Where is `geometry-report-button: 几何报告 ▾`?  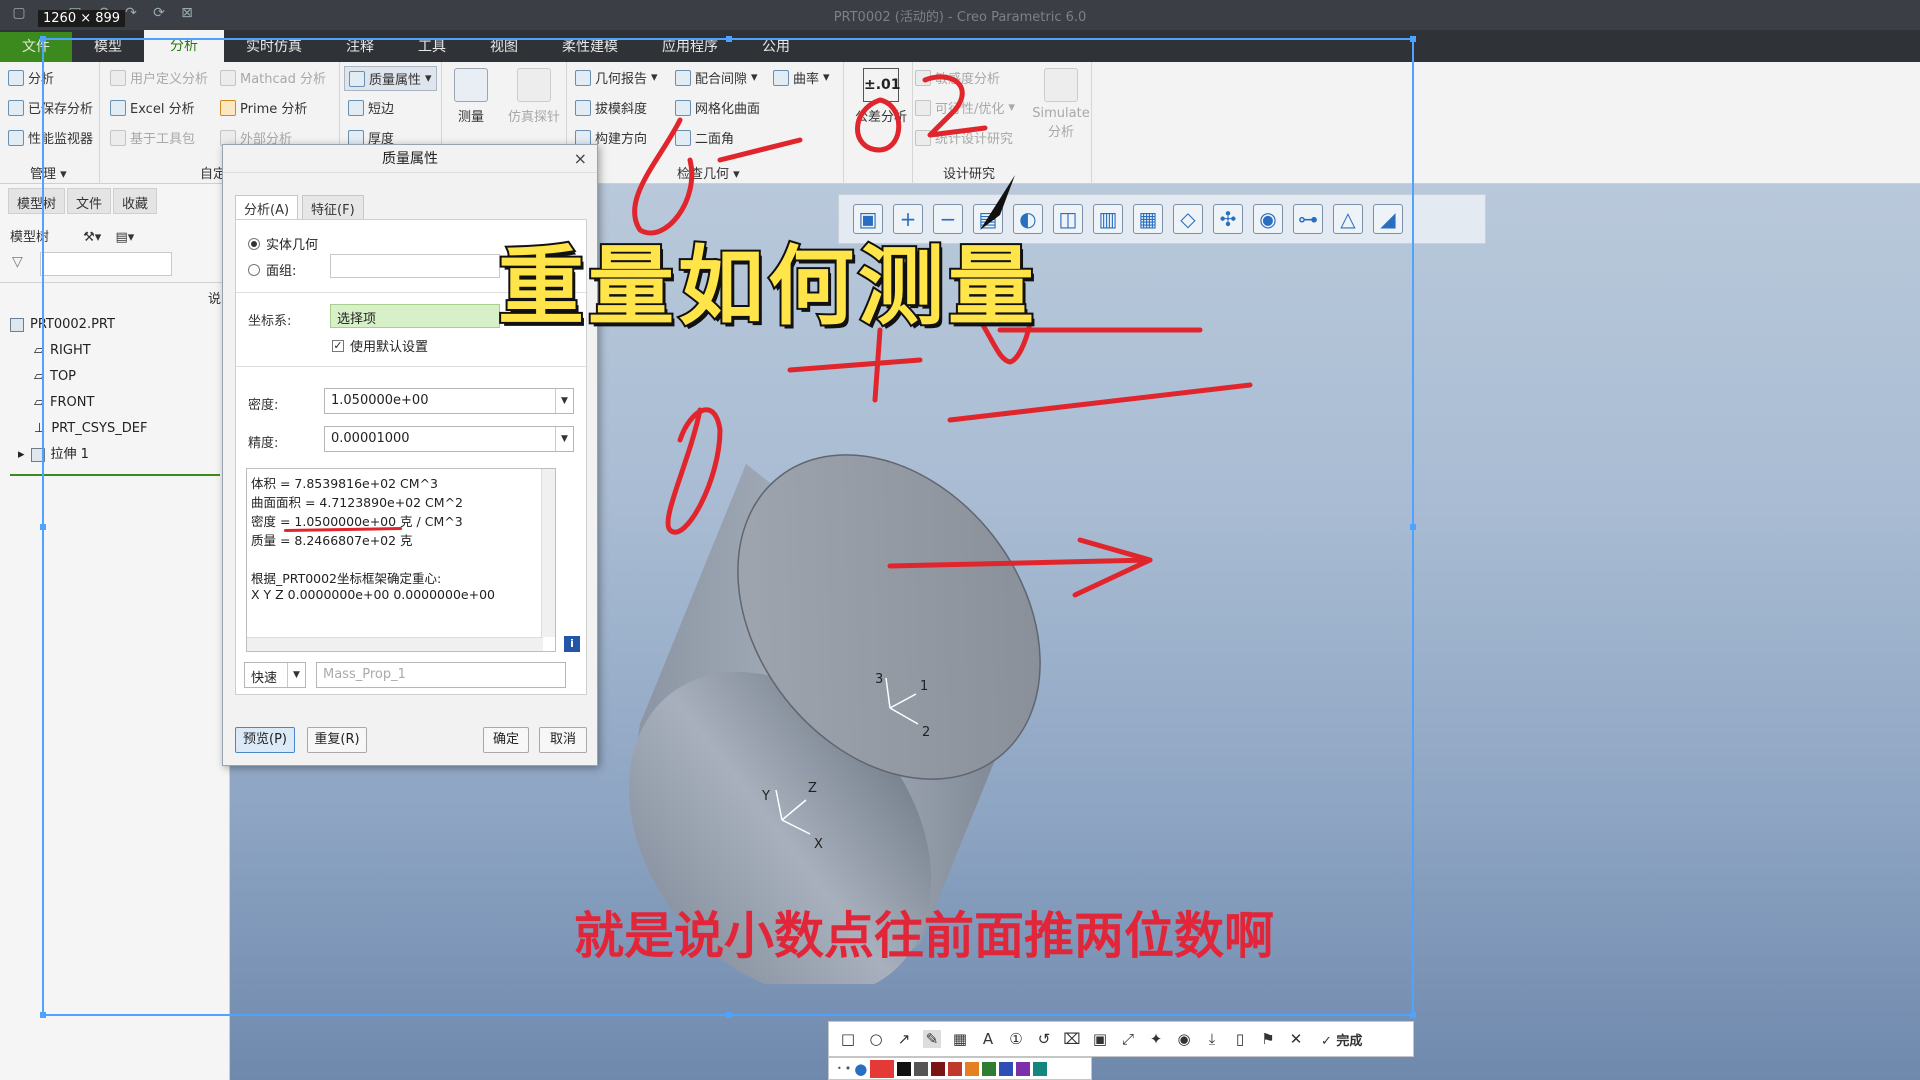 geometry-report-button: 几何报告 ▾ is located at coordinates (616, 77).